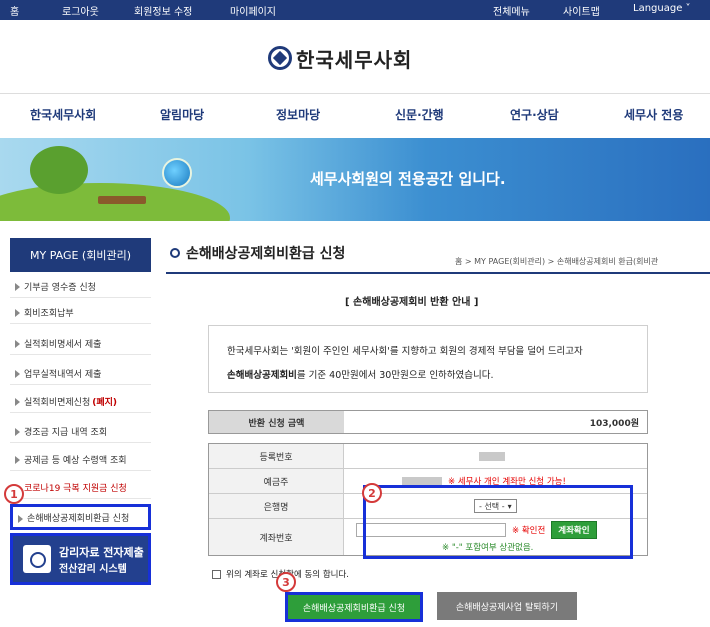 The height and width of the screenshot is (627, 710). I want to click on sidebar-item-donation-receipt: 기부금 영수증 신청, so click(80, 286).